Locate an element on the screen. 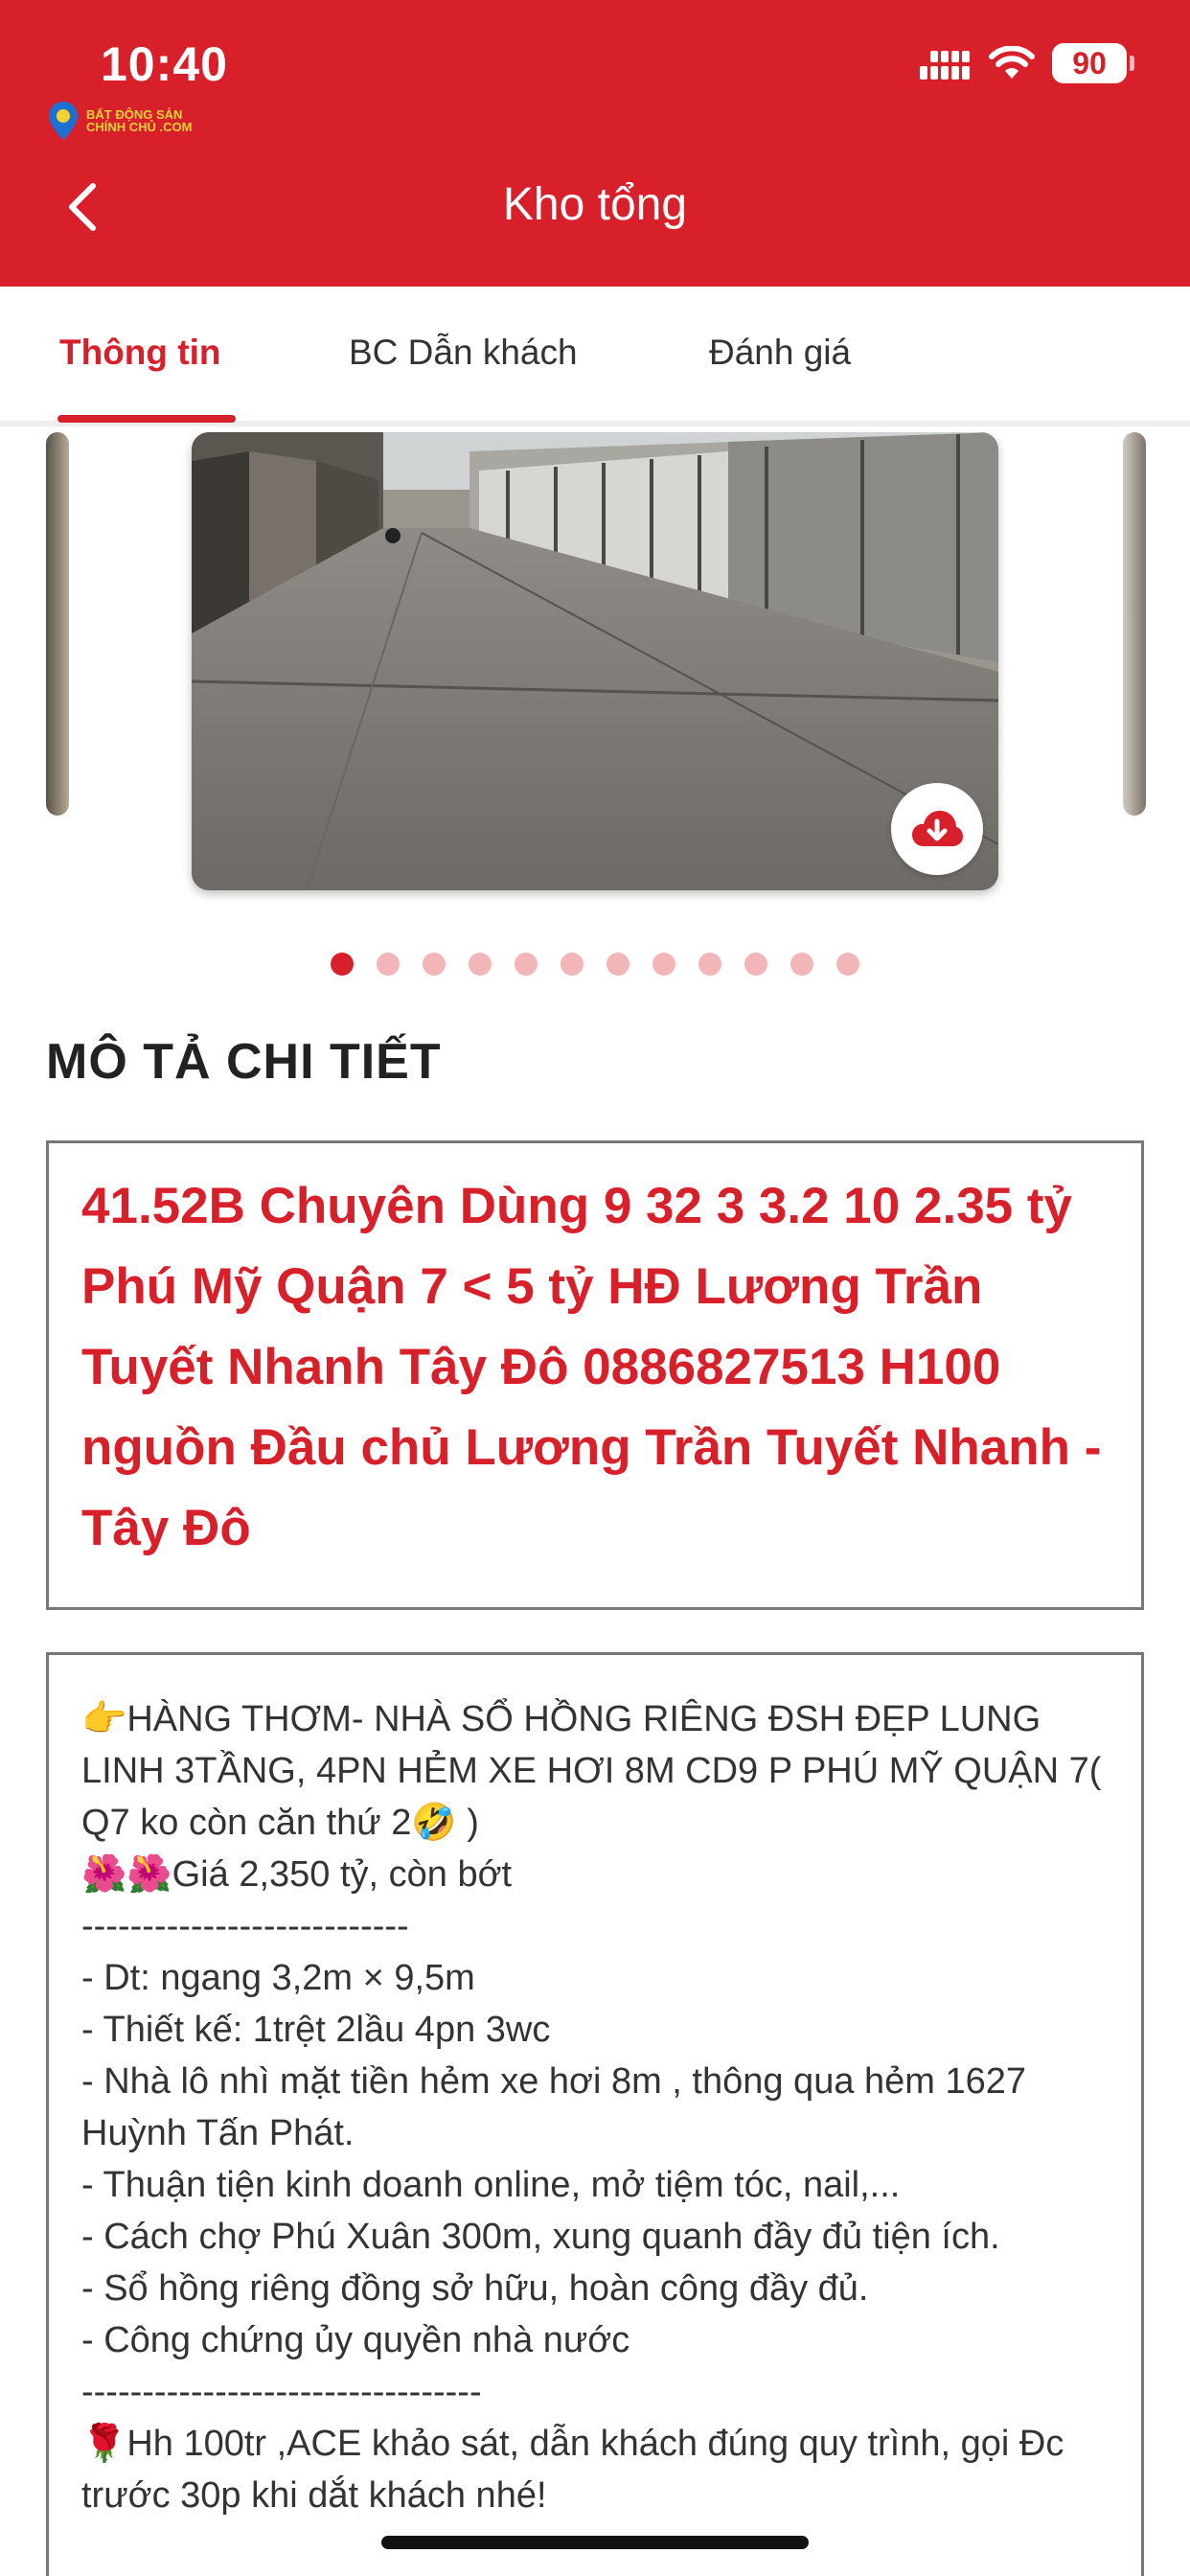  tab-bc-dan-khach: BC Dẫn khách is located at coordinates (464, 353).